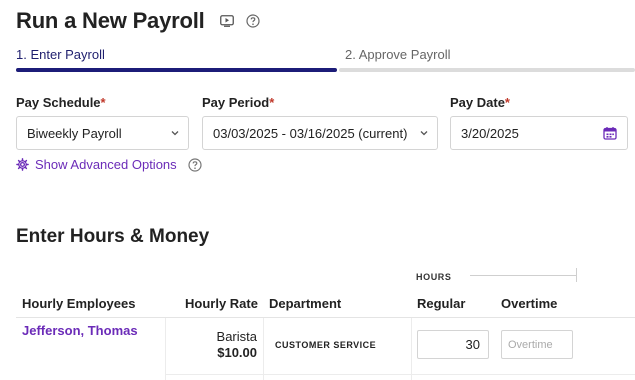 This screenshot has height=380, width=635. Describe the element at coordinates (22, 164) in the screenshot. I see `gear-icon` at that location.